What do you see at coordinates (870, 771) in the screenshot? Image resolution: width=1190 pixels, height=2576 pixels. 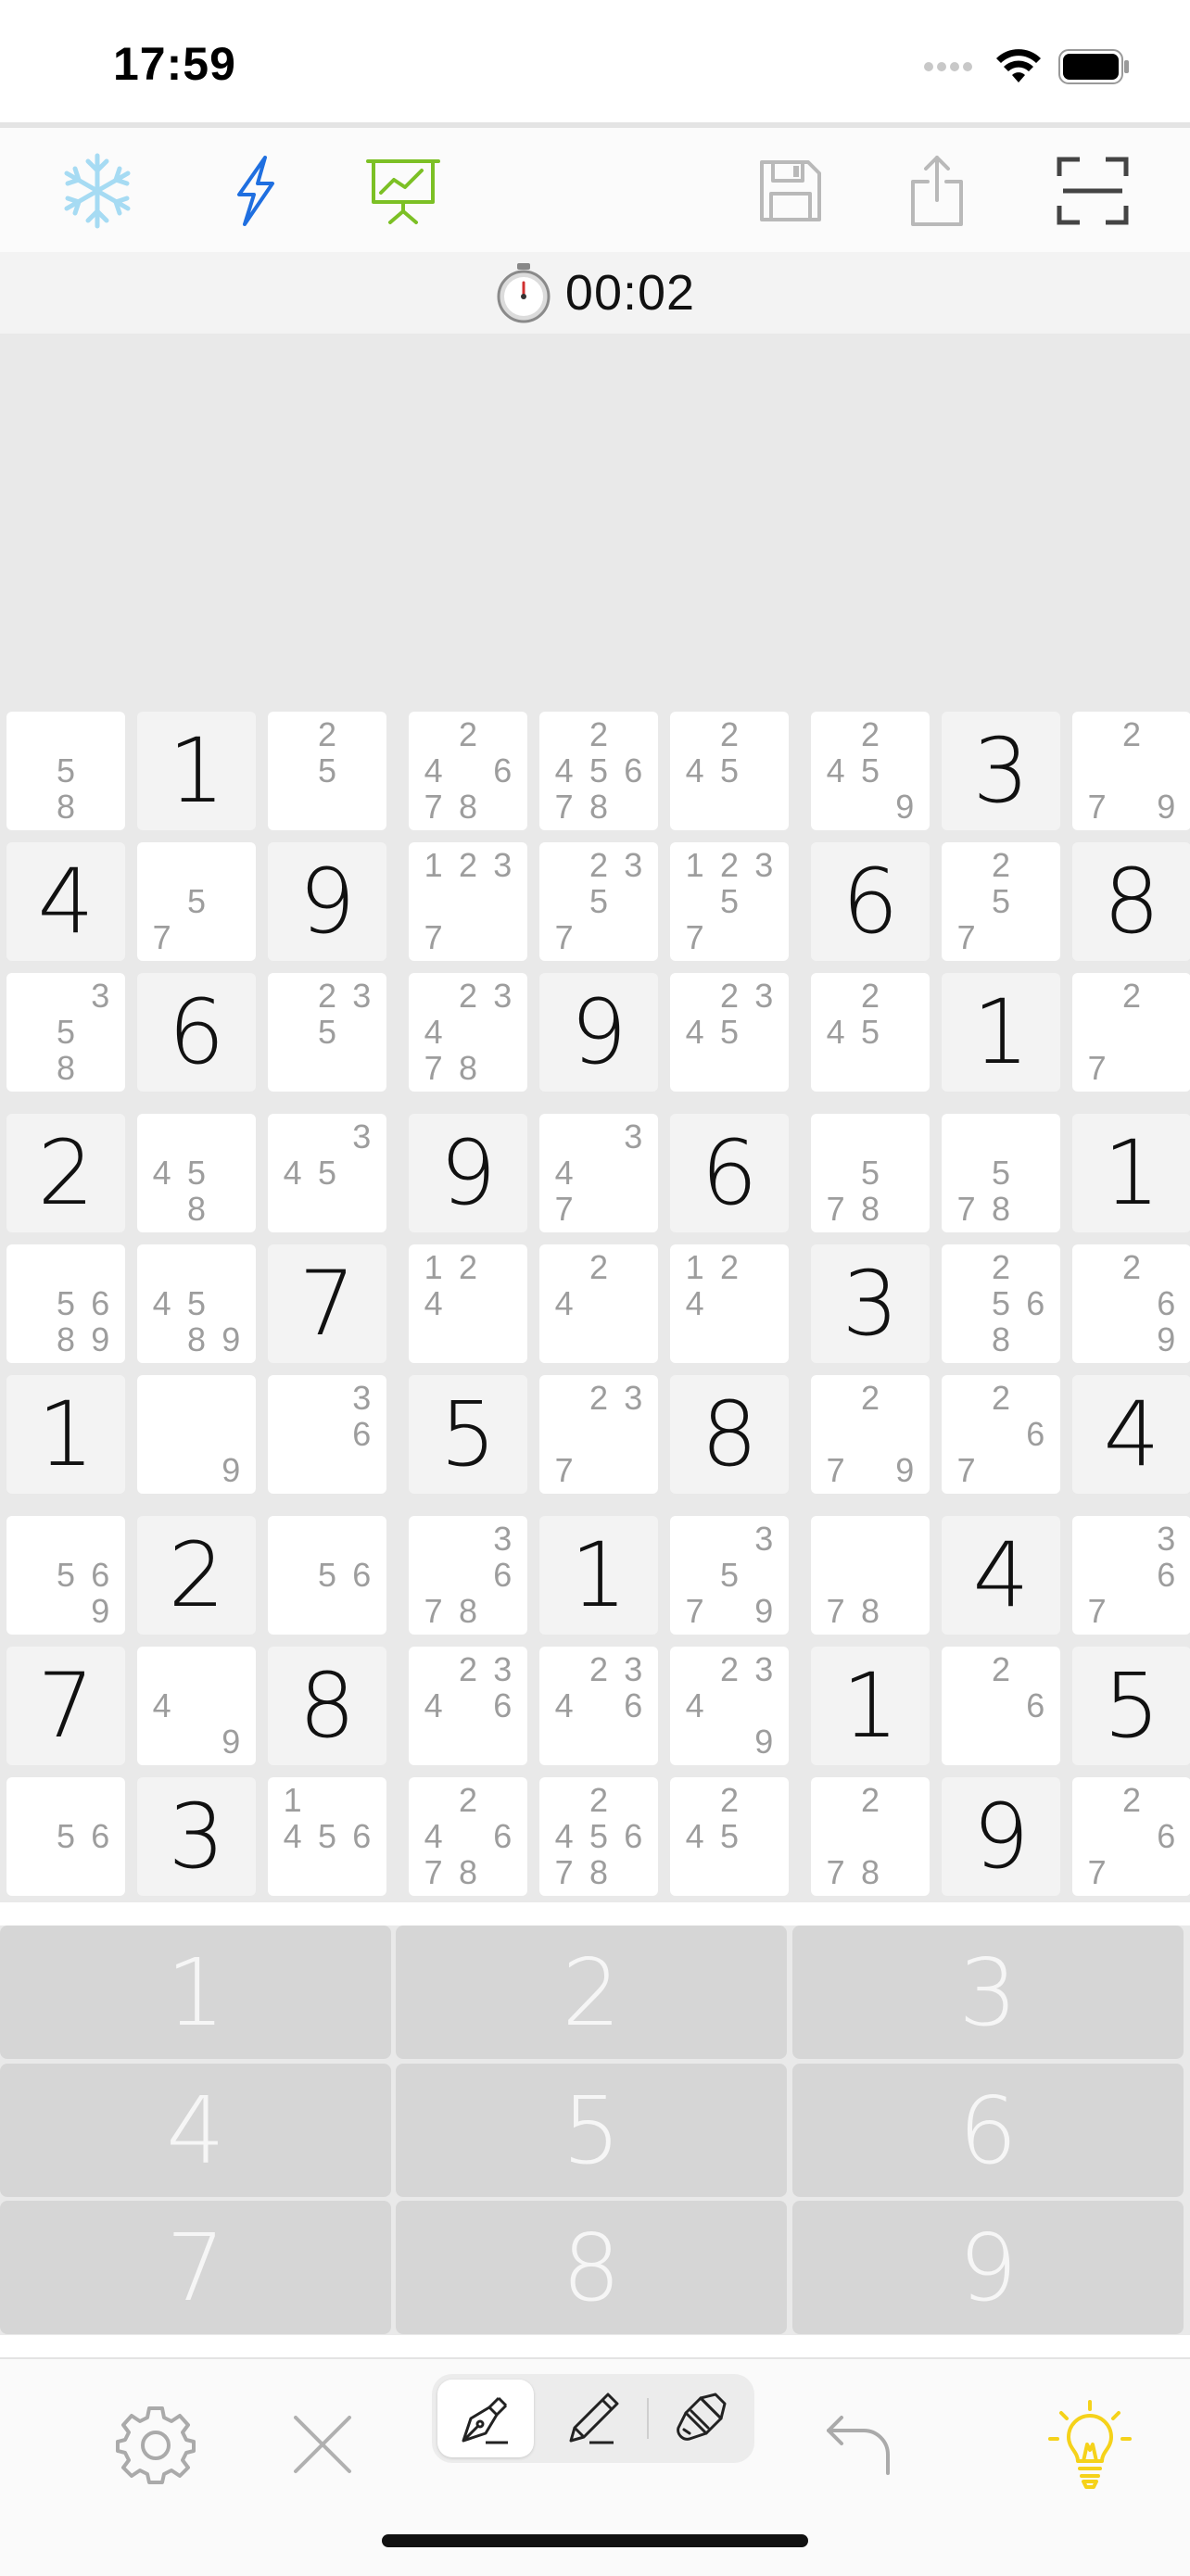 I see `board-cell: 2459` at bounding box center [870, 771].